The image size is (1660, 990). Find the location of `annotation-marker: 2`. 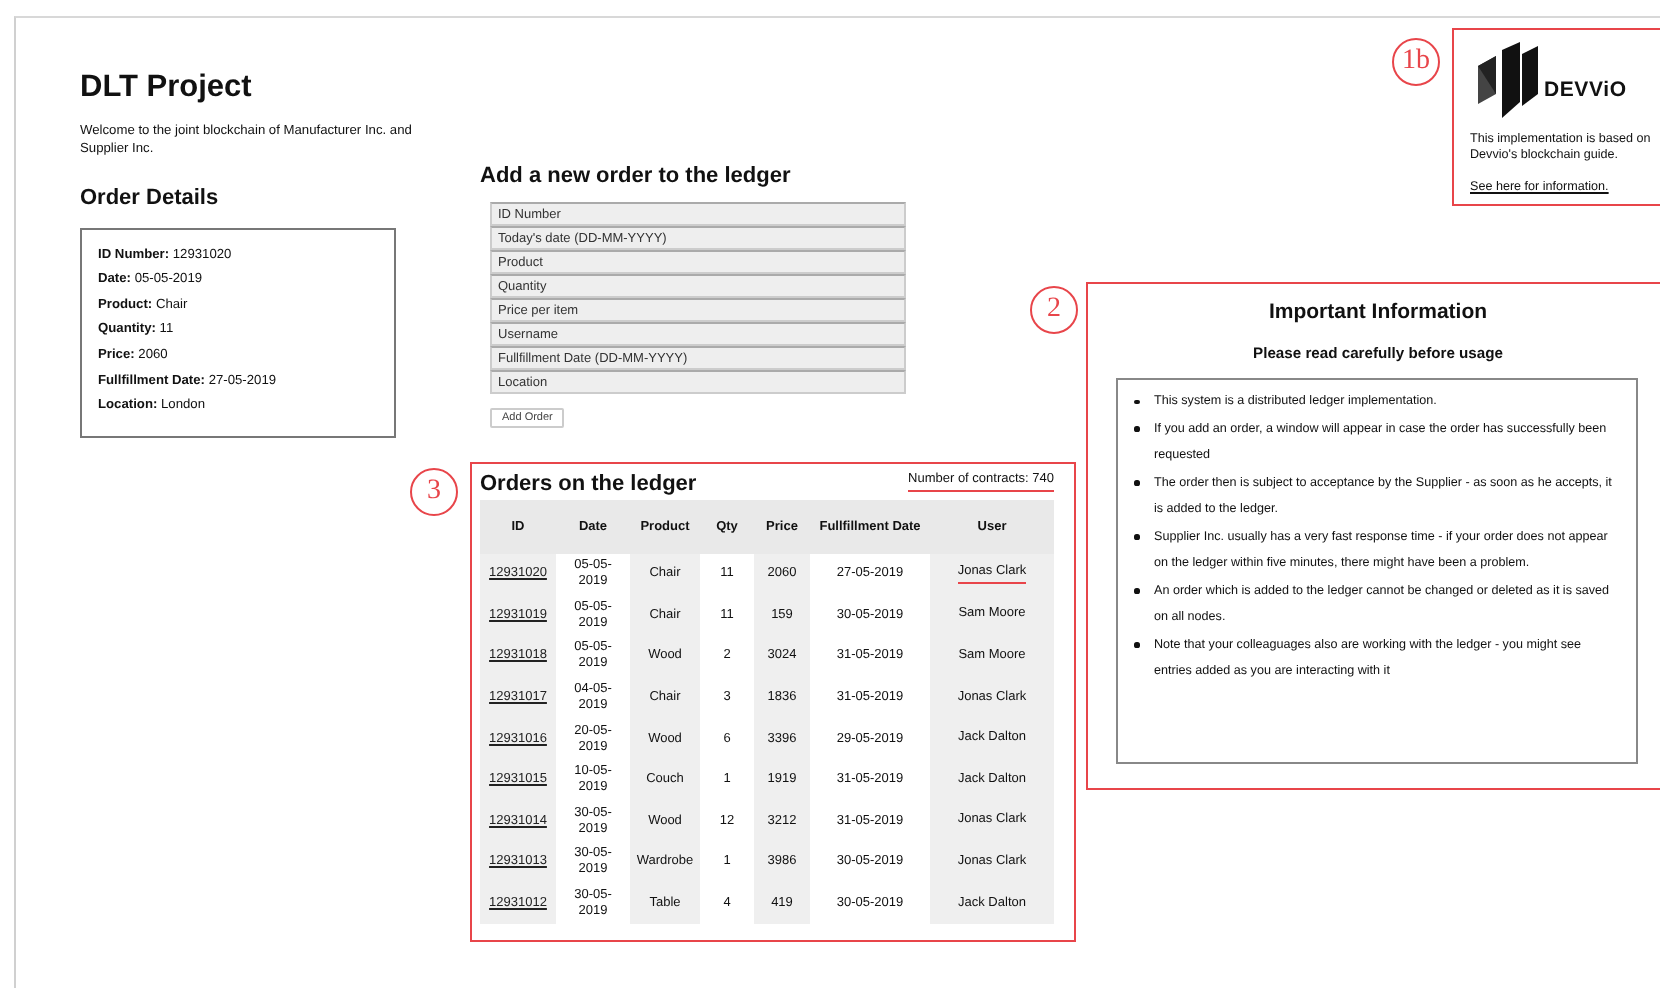

annotation-marker: 2 is located at coordinates (1054, 310).